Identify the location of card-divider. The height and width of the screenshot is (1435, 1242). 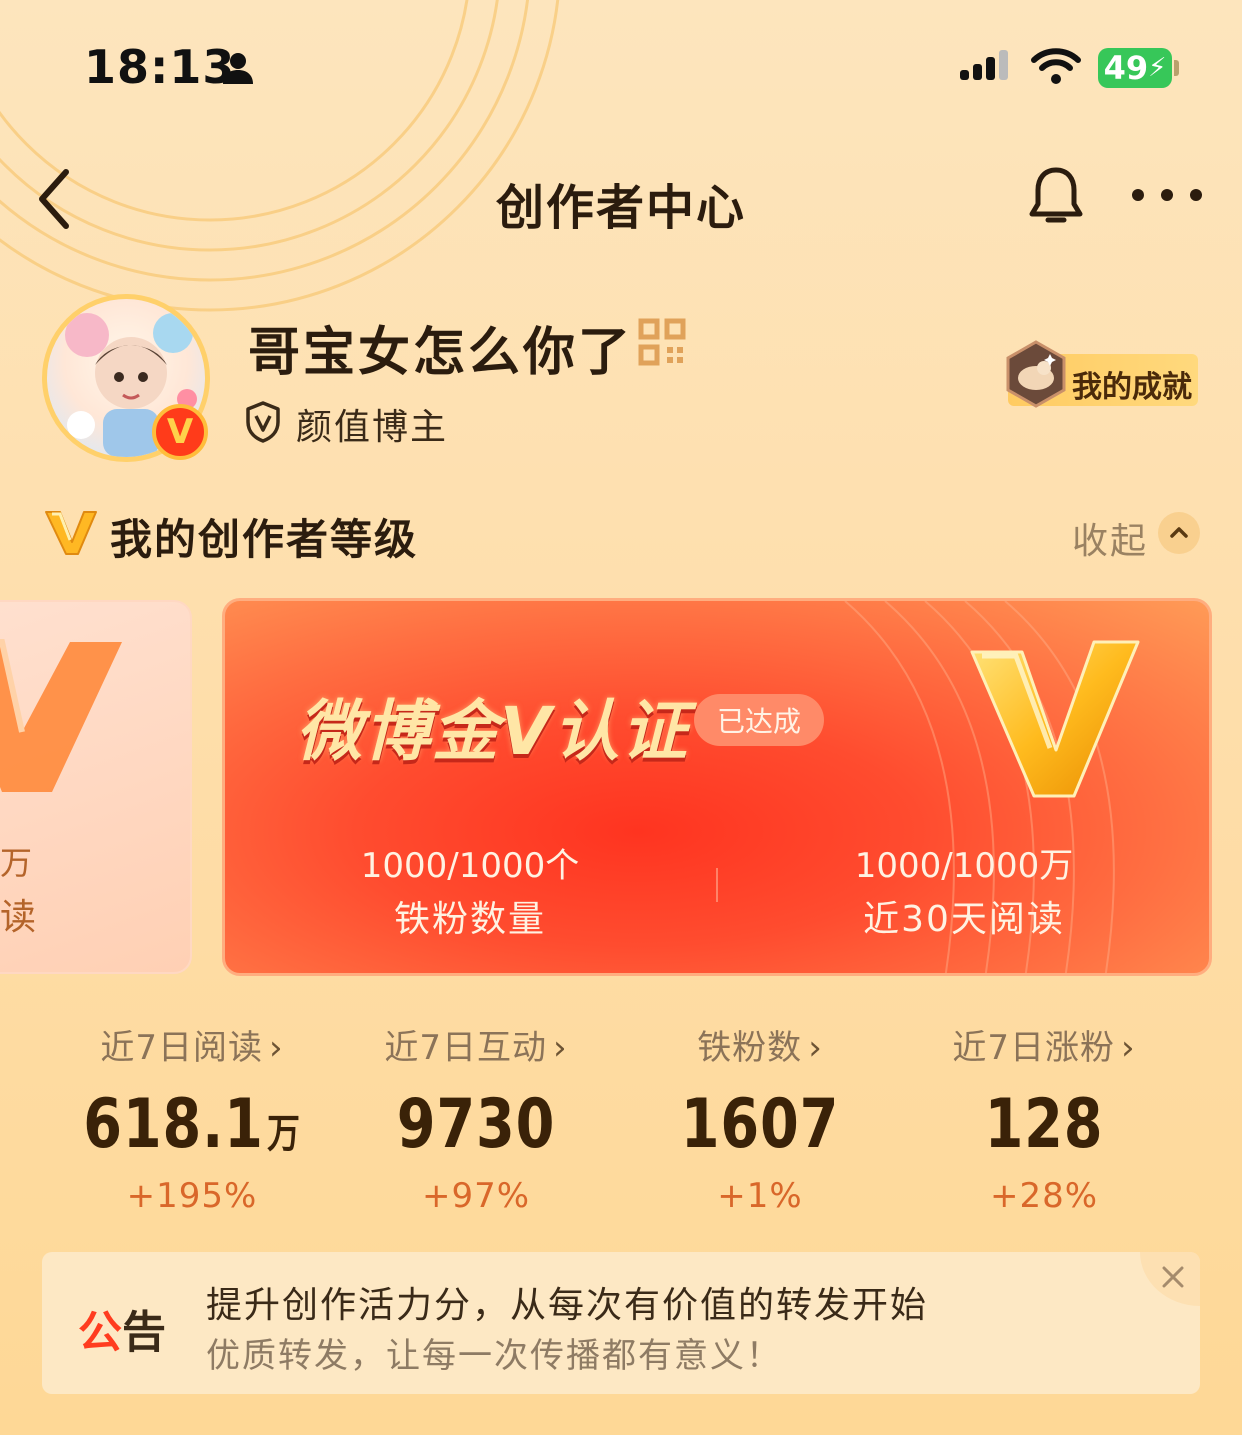
(717, 885).